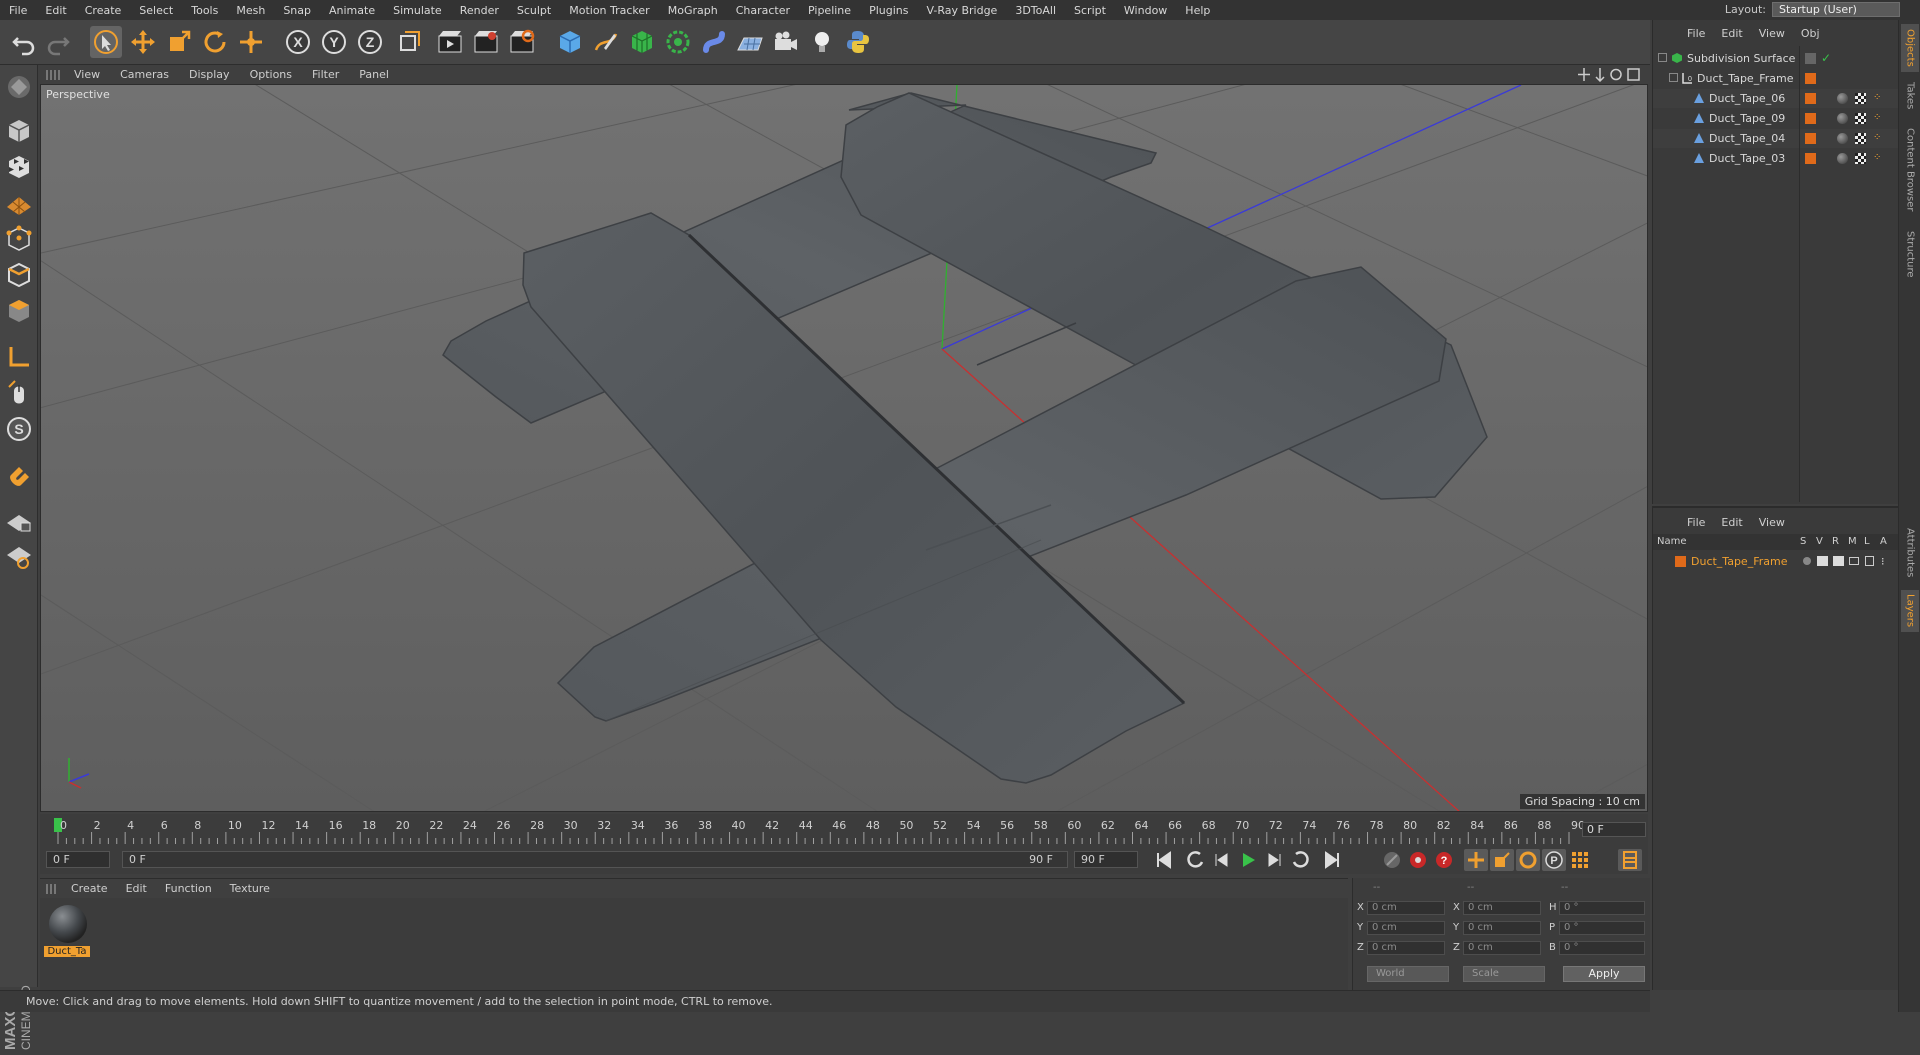  What do you see at coordinates (1528, 860) in the screenshot?
I see `key-rotation-icon` at bounding box center [1528, 860].